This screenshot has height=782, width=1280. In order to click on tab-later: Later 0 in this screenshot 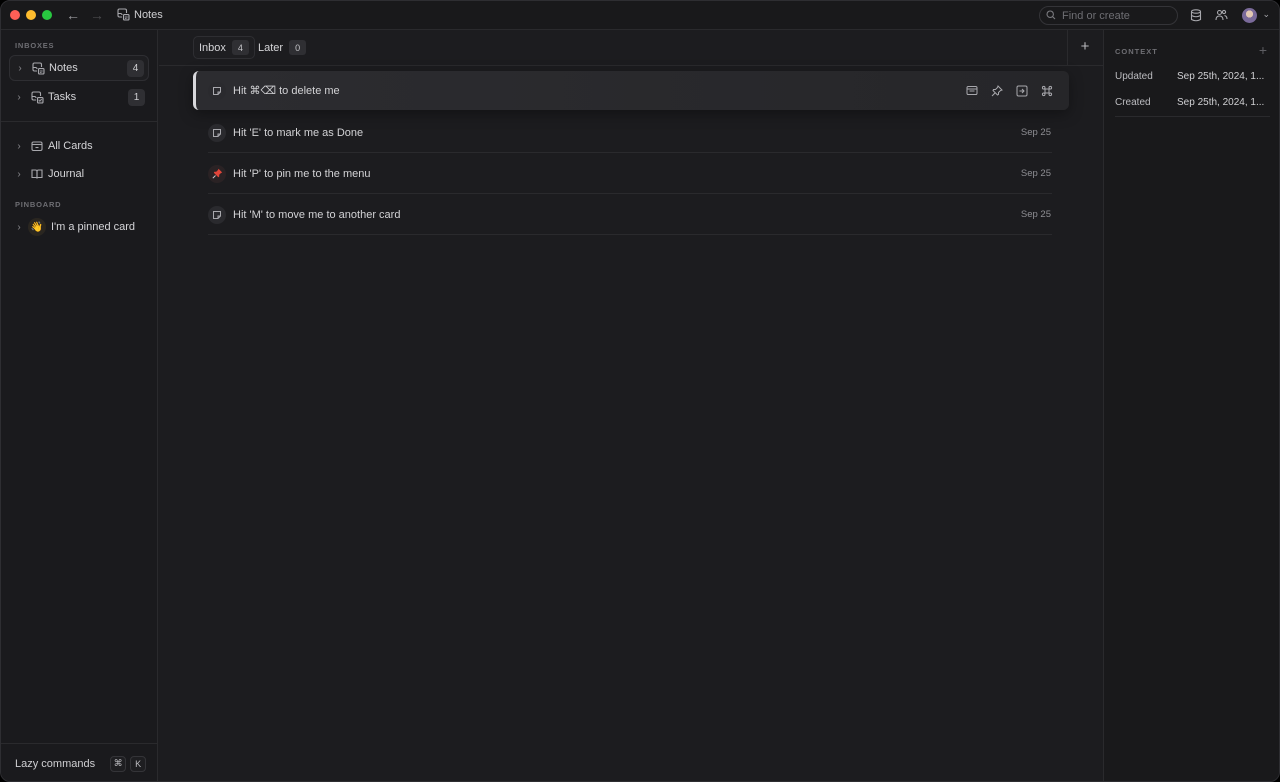, I will do `click(282, 47)`.